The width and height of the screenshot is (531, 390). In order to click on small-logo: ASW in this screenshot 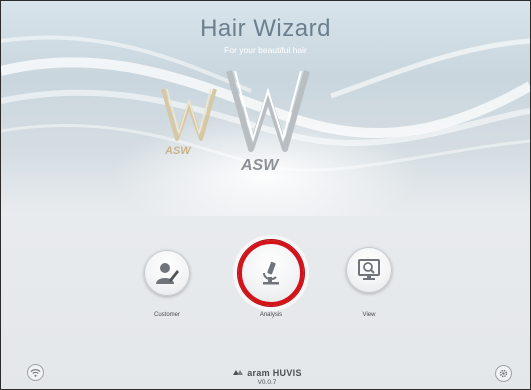, I will do `click(189, 120)`.